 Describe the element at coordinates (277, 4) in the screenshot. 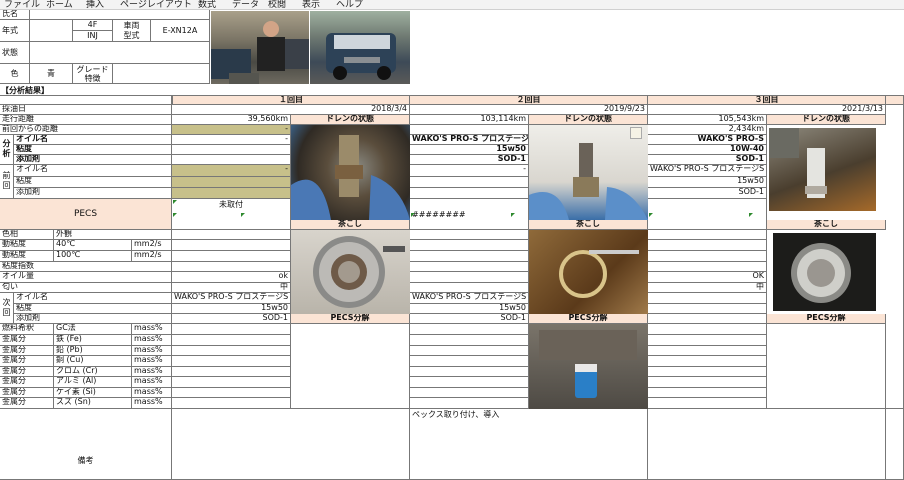

I see `menu-review: 校閲` at that location.